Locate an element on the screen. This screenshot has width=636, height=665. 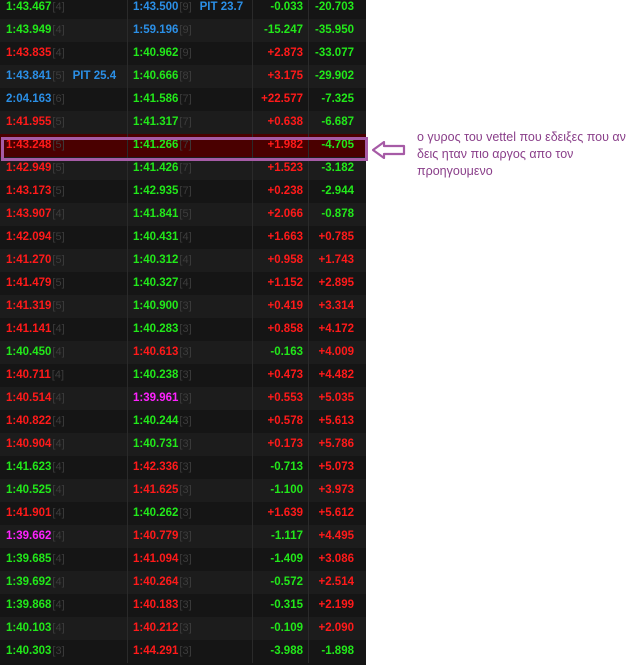
driver1-lap-cell: 1:40.303[3] is located at coordinates (35, 651).